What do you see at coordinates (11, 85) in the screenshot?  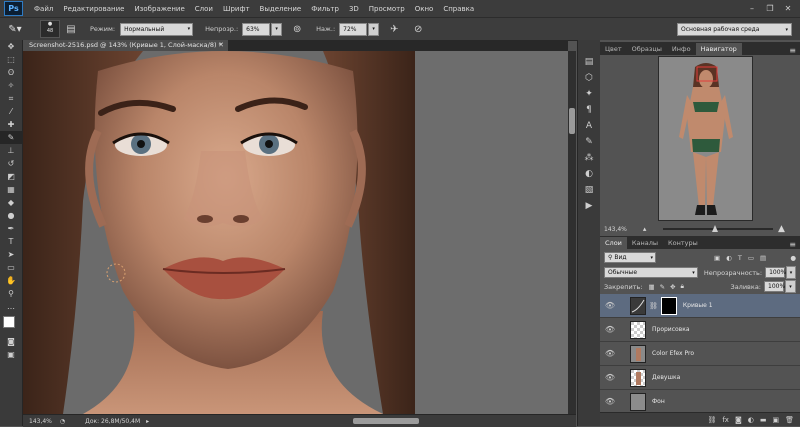 I see `quick-select-tool-icon: ✧` at bounding box center [11, 85].